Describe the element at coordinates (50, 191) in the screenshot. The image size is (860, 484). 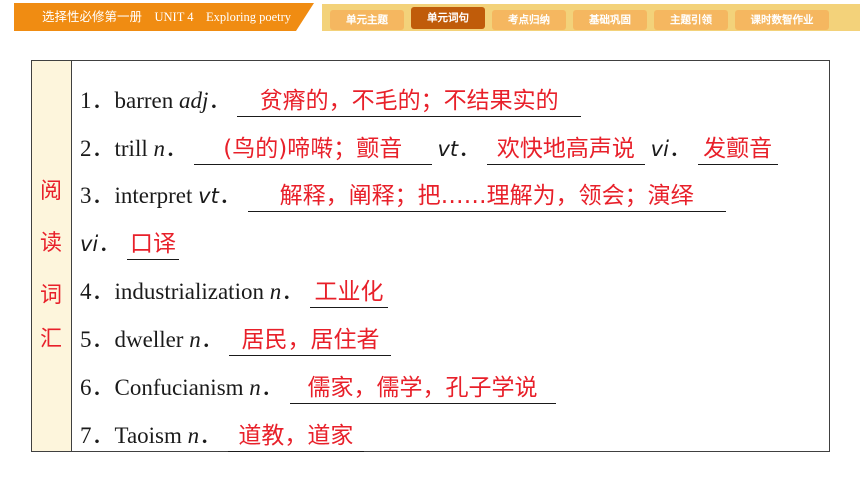
I see `section-label-char: 阅` at that location.